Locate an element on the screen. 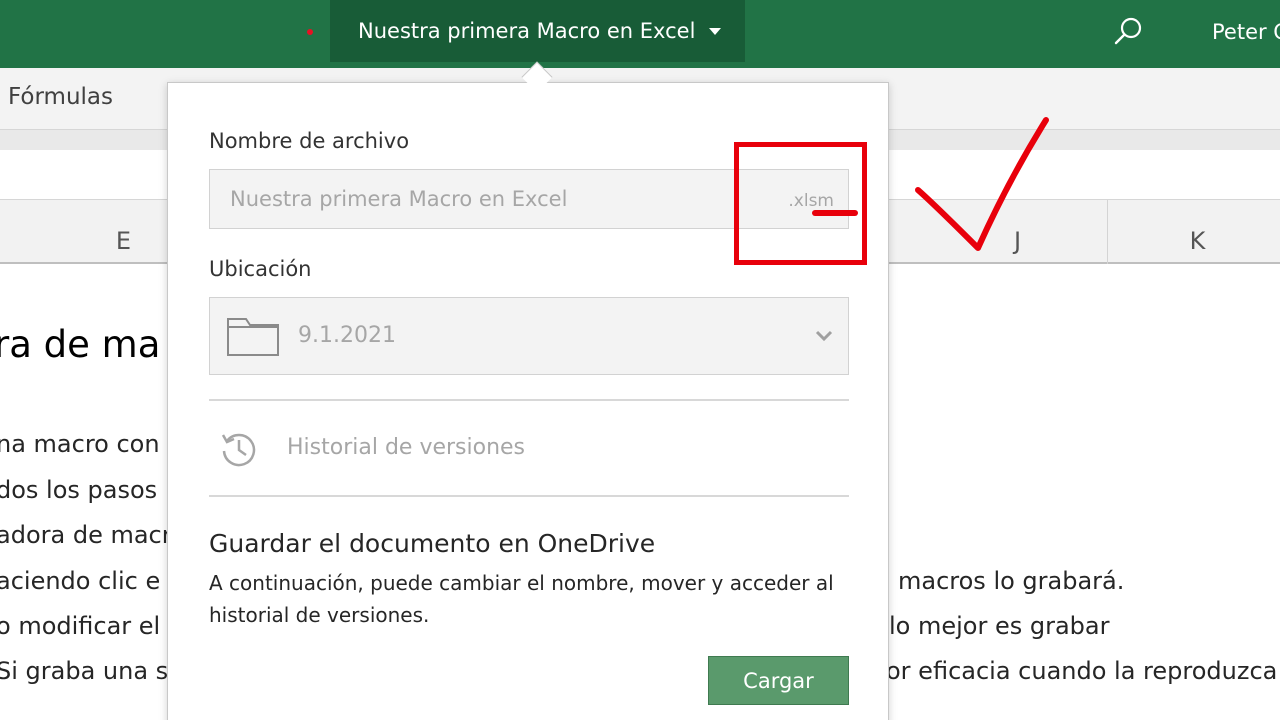  sheet-line: dos los pasos is located at coordinates (79, 490).